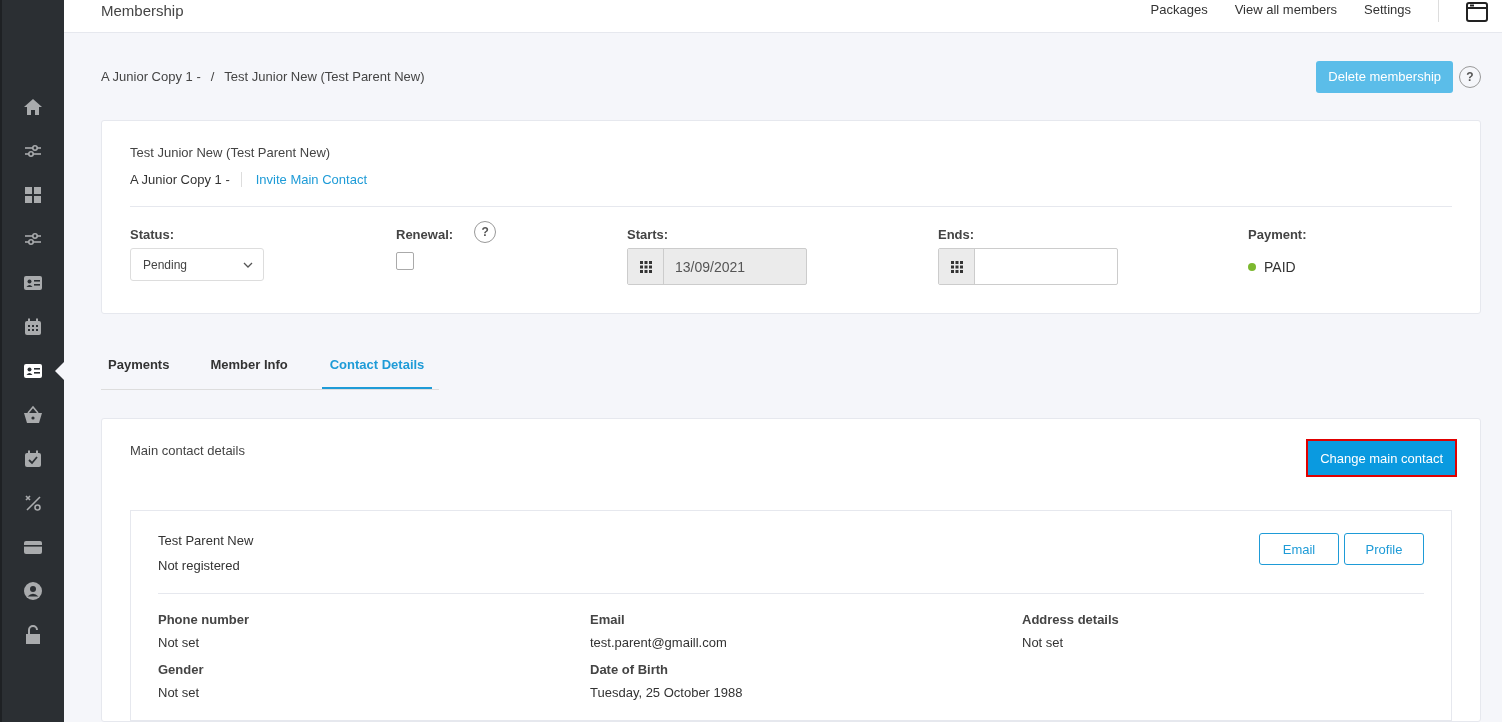  I want to click on payment-status: PAID, so click(1280, 267).